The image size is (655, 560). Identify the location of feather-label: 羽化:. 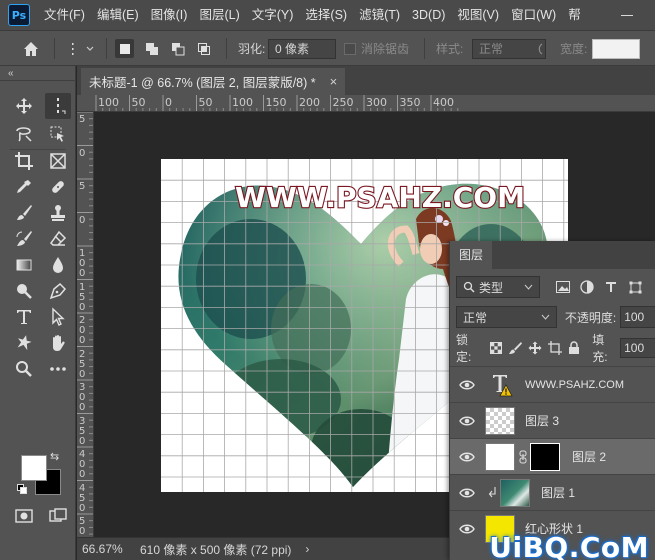
(252, 49).